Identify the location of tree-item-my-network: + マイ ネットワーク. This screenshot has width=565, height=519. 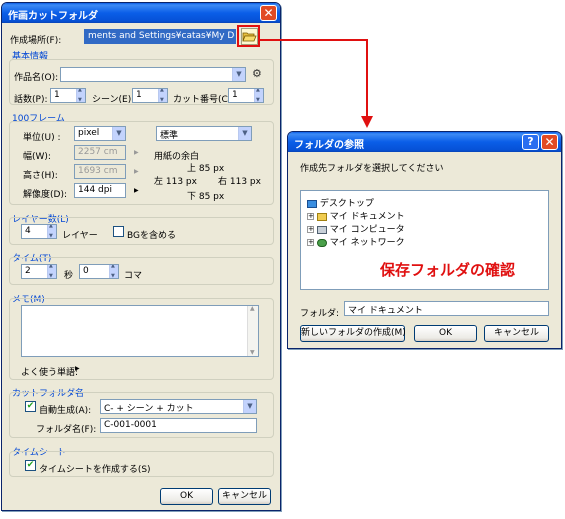
(356, 241).